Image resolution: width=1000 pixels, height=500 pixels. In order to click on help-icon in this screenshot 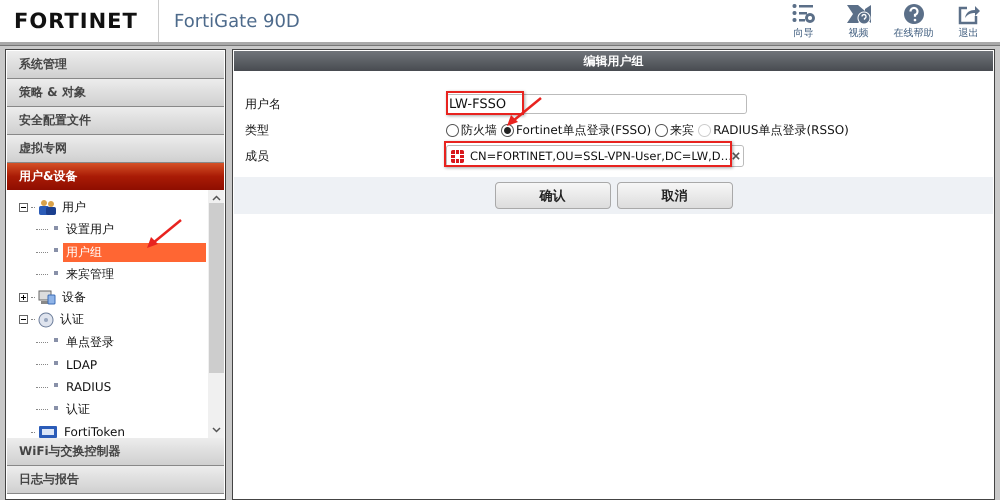, I will do `click(913, 13)`.